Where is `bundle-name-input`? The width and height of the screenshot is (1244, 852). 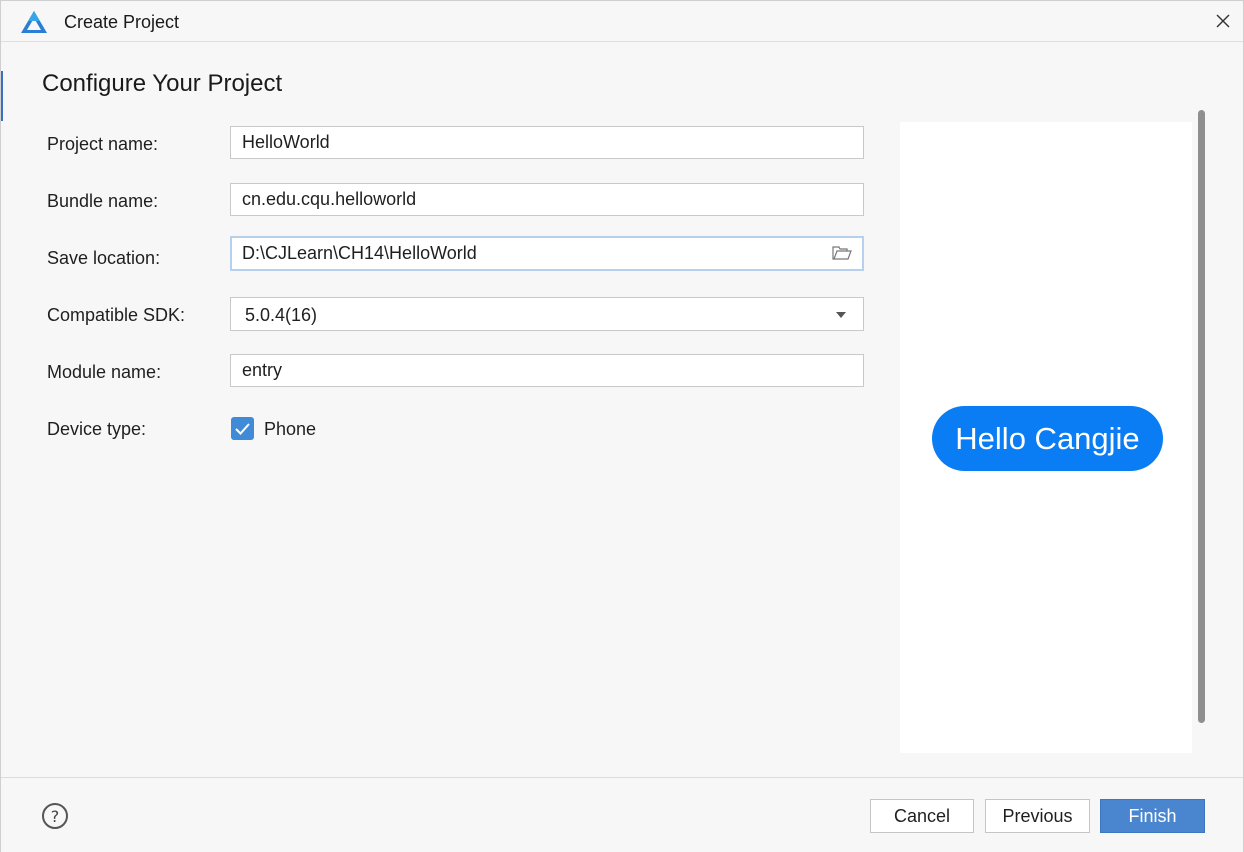
bundle-name-input is located at coordinates (547, 199).